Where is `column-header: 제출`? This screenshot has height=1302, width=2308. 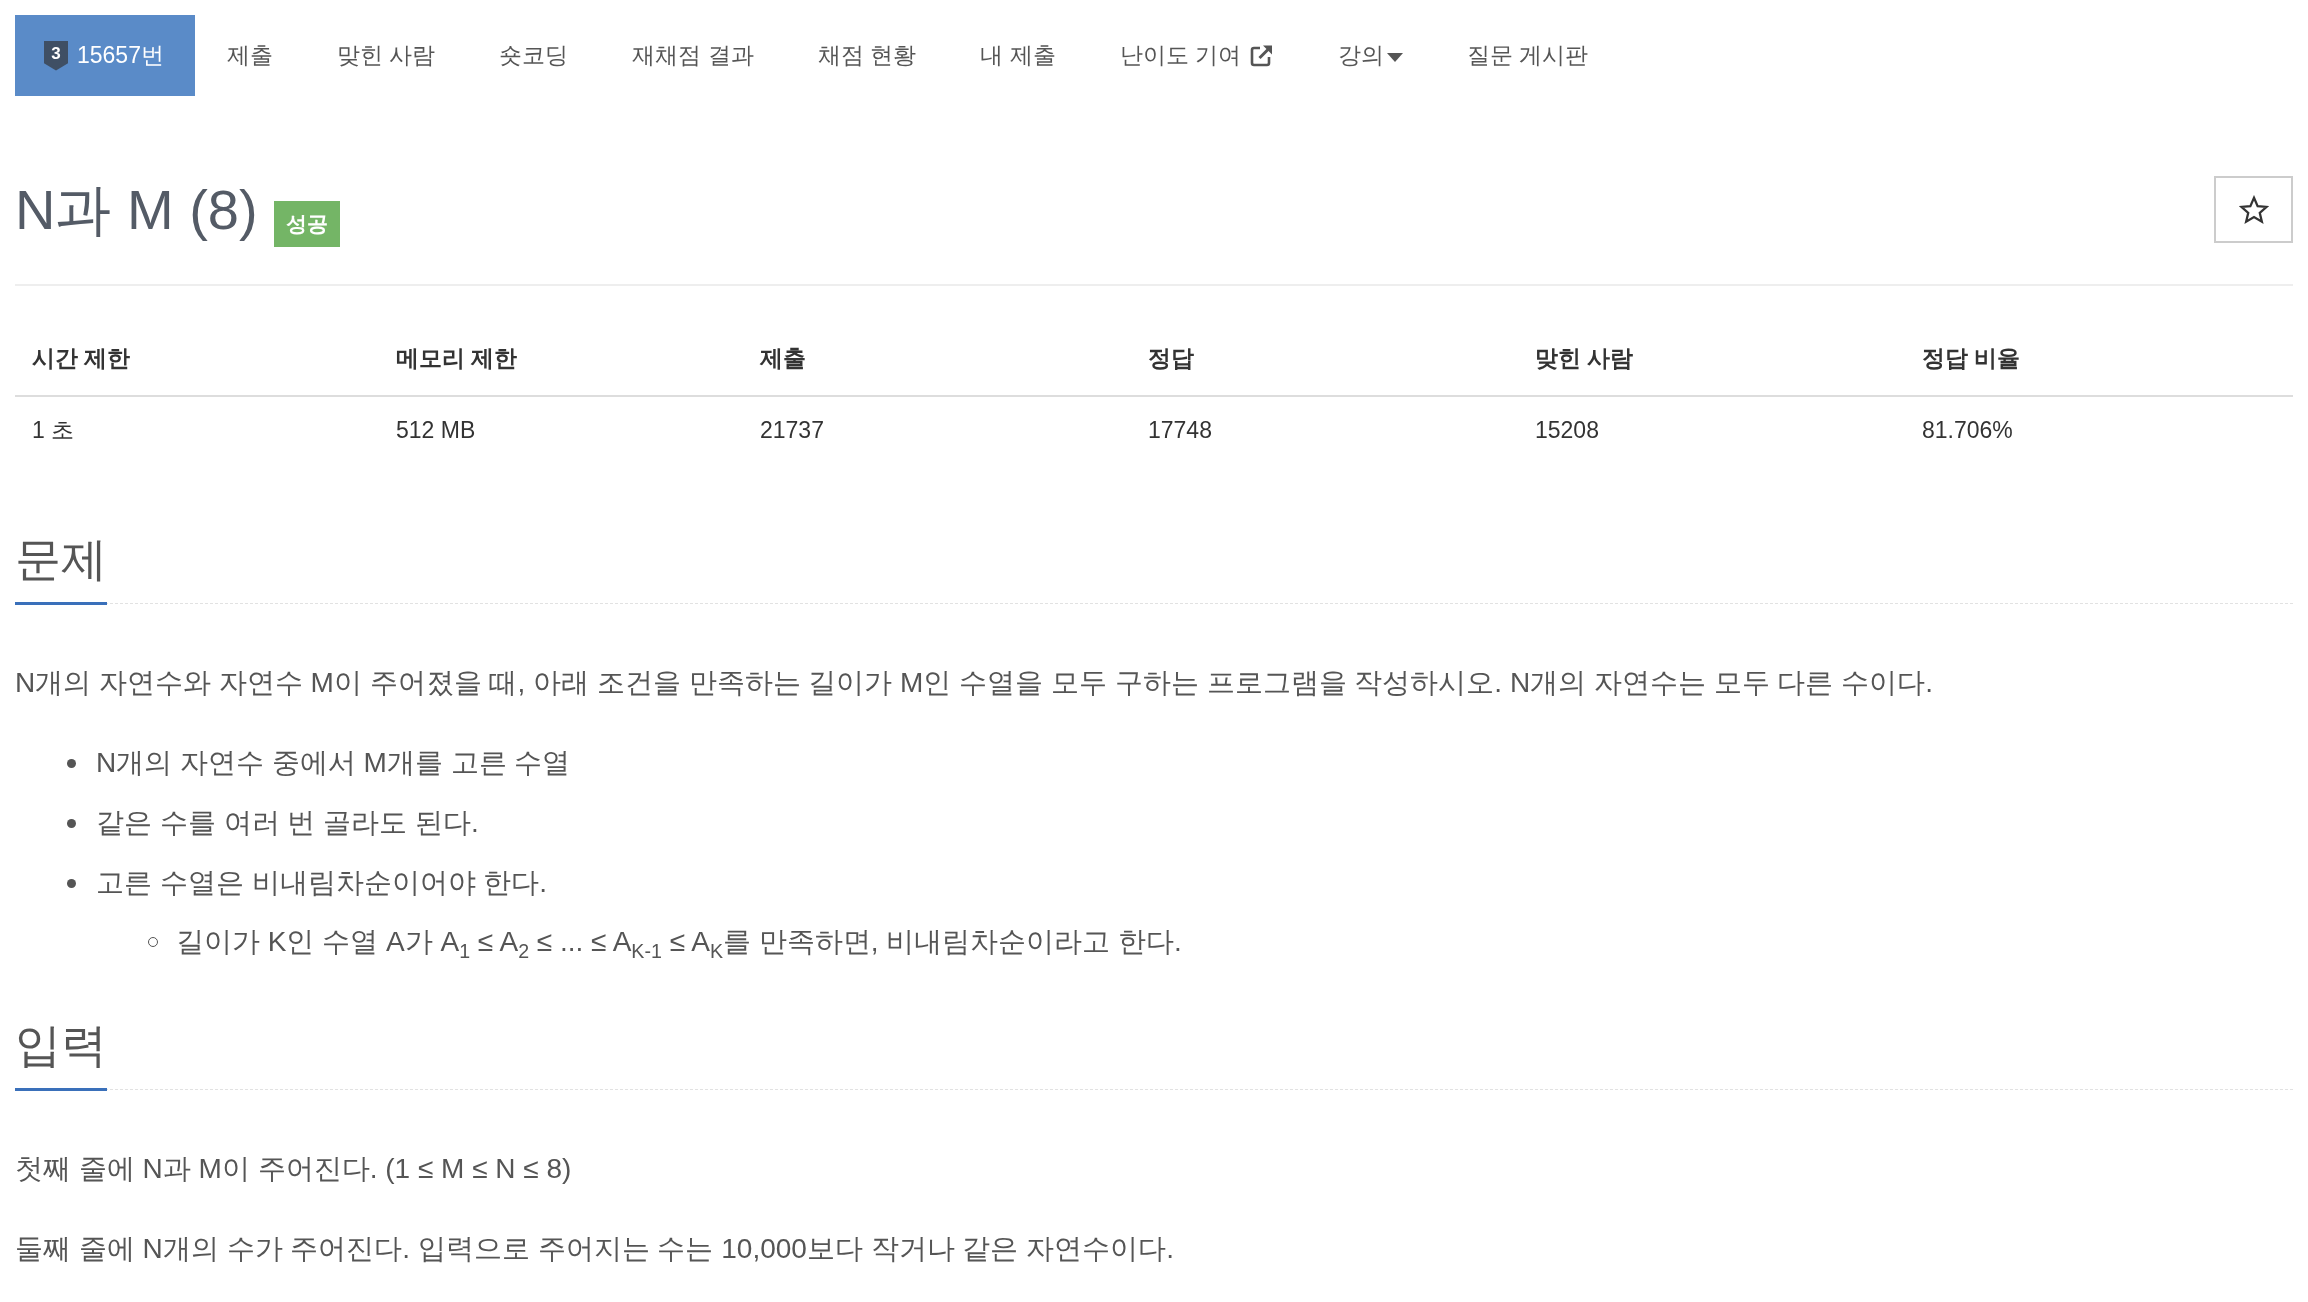 column-header: 제출 is located at coordinates (937, 366).